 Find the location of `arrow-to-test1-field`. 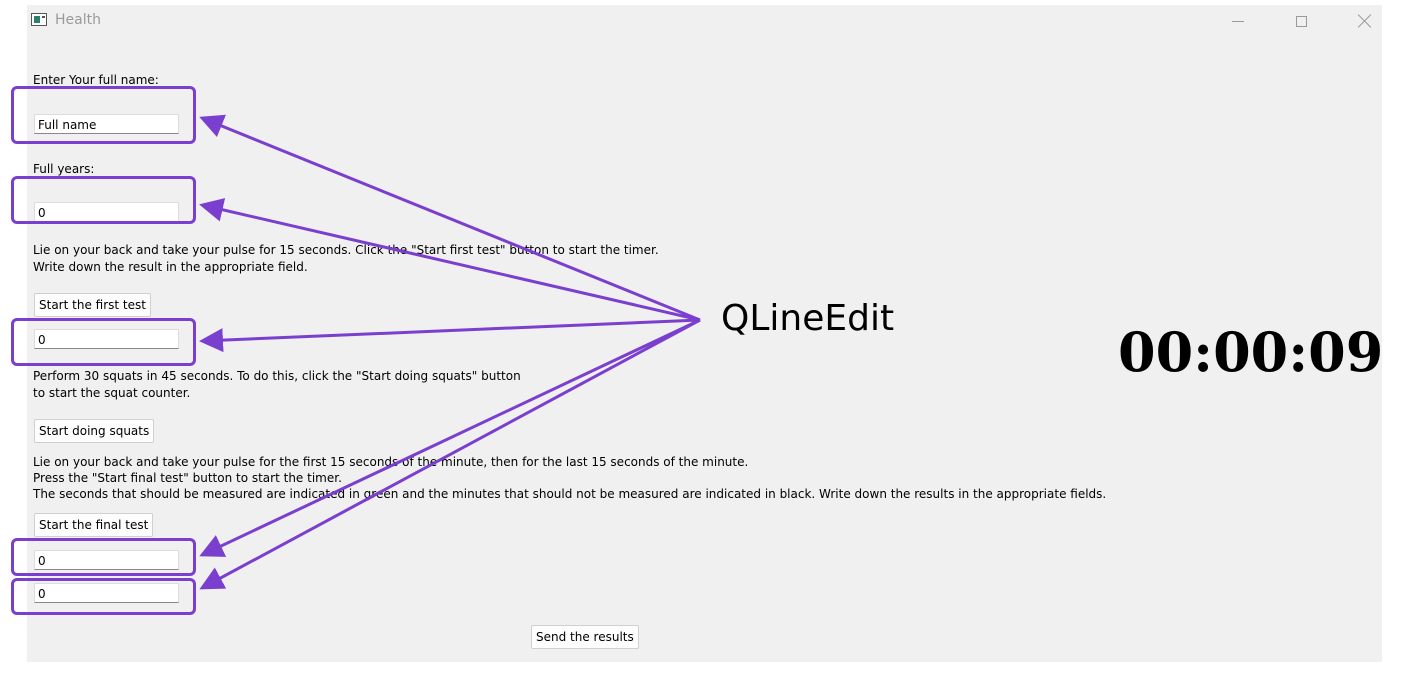

arrow-to-test1-field is located at coordinates (450, 335).